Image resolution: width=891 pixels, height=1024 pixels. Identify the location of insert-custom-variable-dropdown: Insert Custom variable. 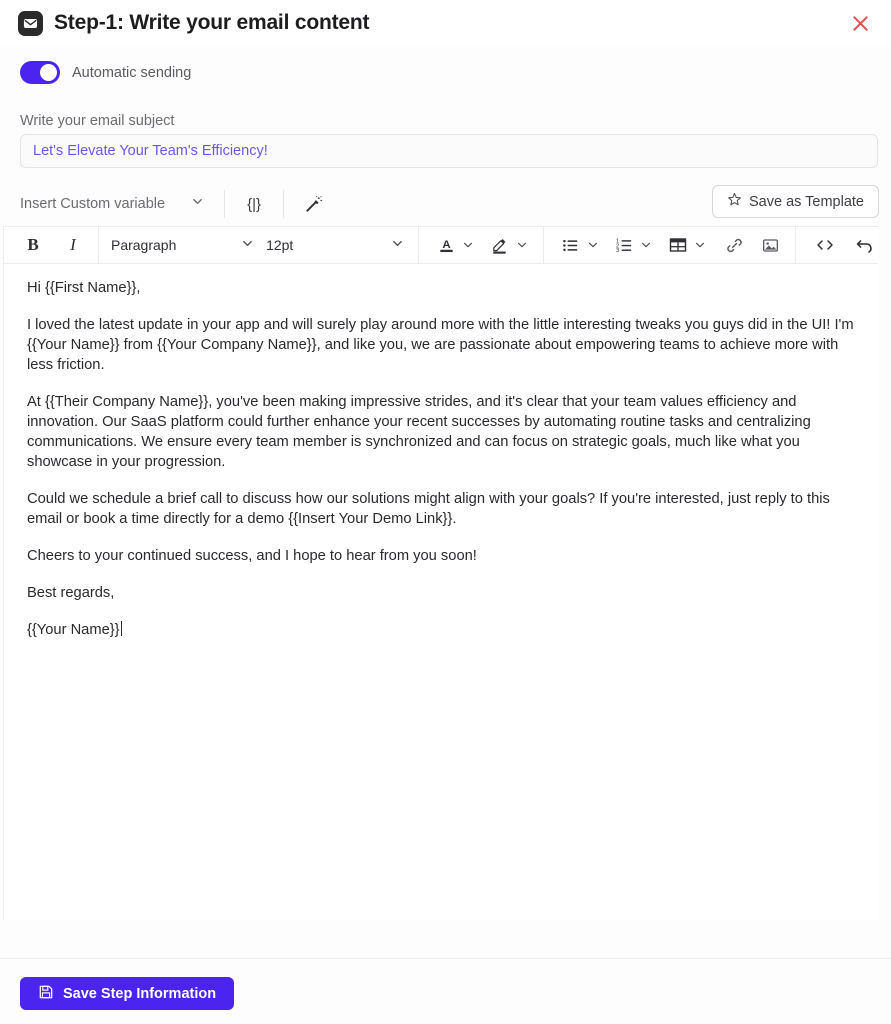
(112, 204).